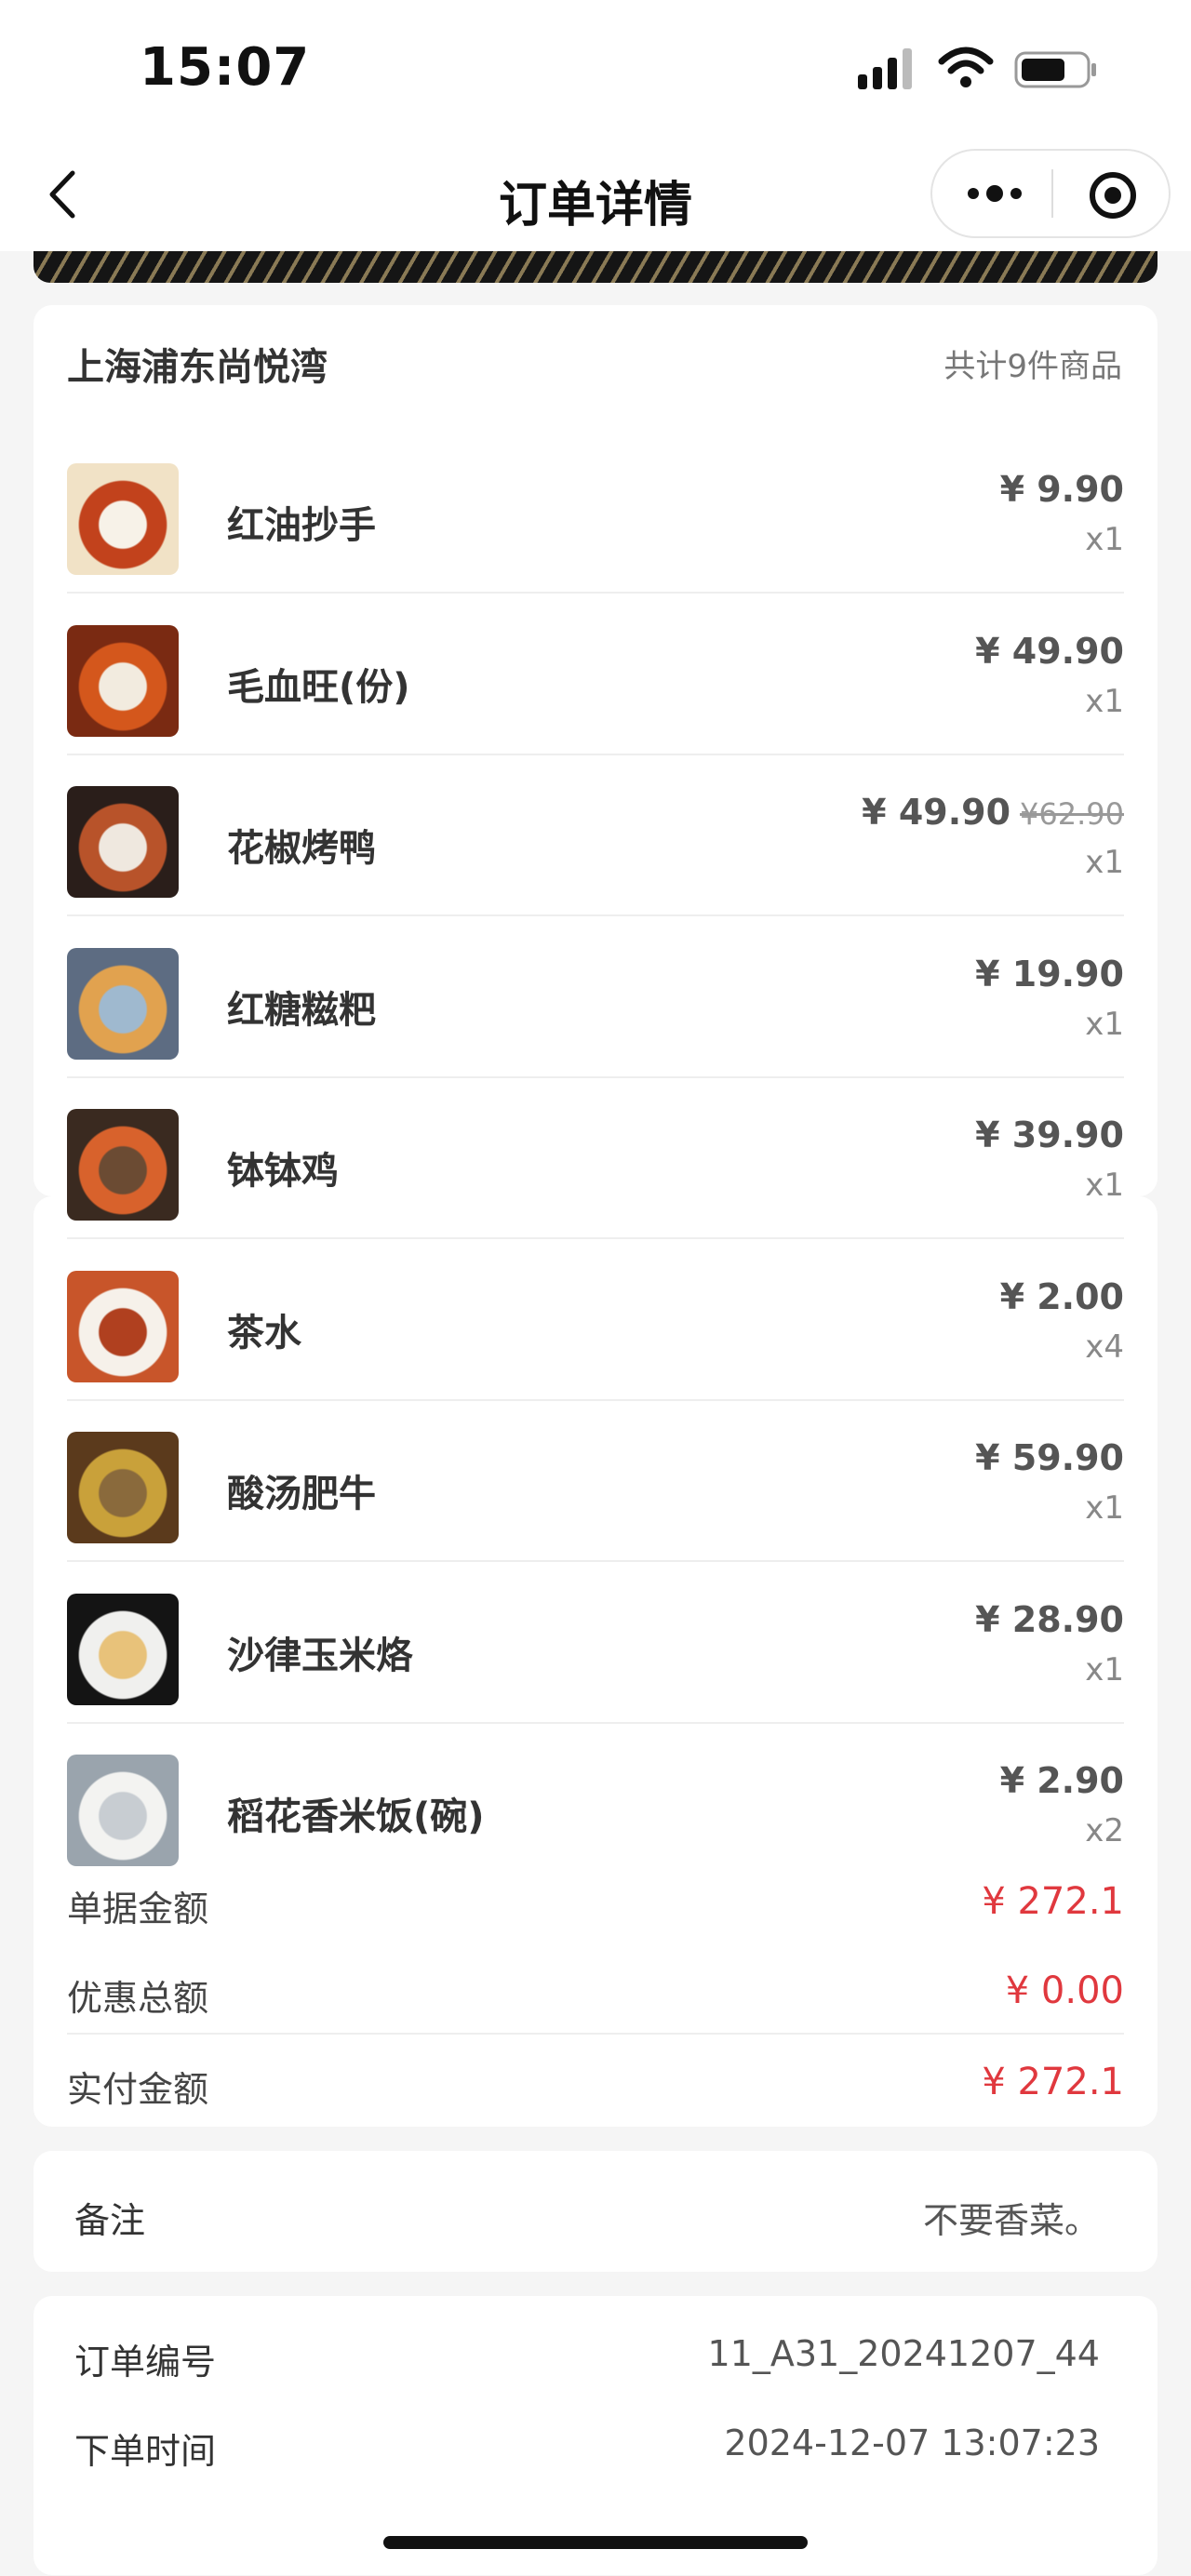 Image resolution: width=1191 pixels, height=2576 pixels. Describe the element at coordinates (110, 2220) in the screenshot. I see `remark-label: 备注` at that location.